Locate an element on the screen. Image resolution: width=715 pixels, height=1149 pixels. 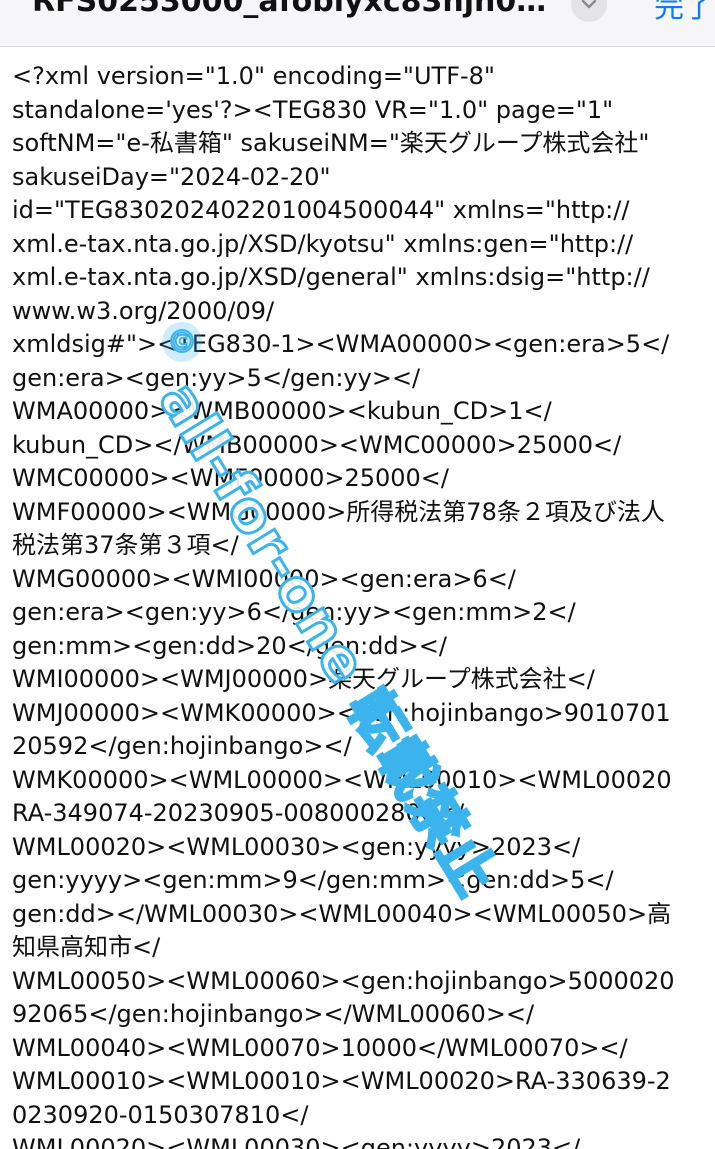
xml-line: WML00010><WML00010><WML00020>RA-330639-2 is located at coordinates (341, 1081).